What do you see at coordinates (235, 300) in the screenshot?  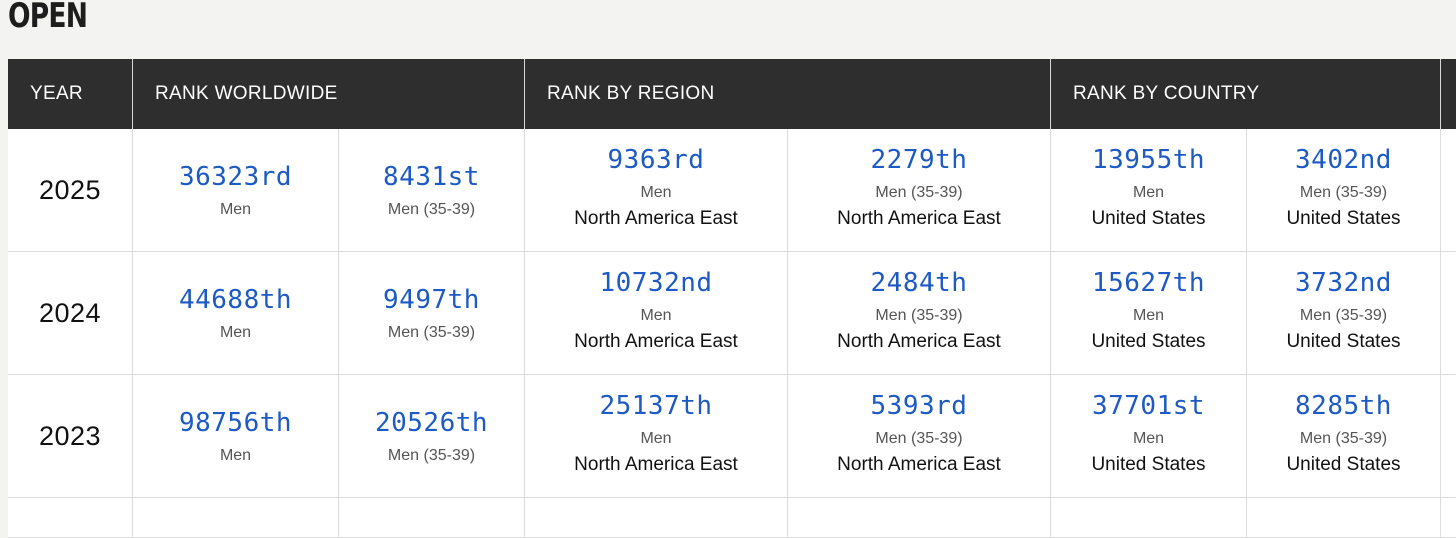 I see `rank-link: 44688th` at bounding box center [235, 300].